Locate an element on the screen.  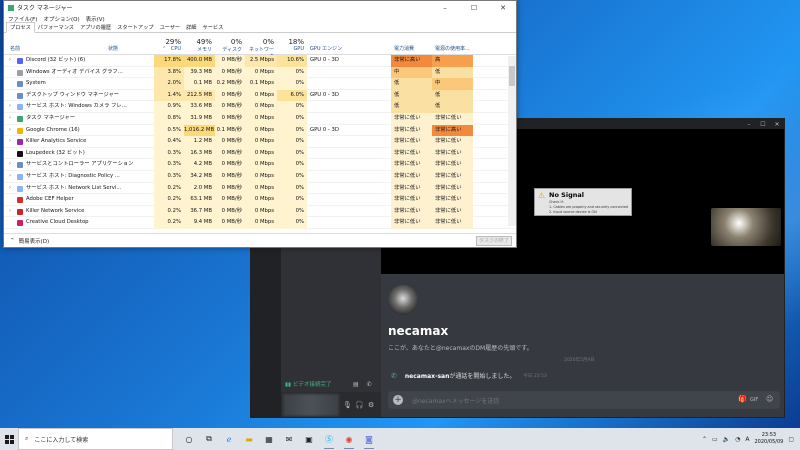
process-name: タスク マネージャー is located at coordinates (50, 117).